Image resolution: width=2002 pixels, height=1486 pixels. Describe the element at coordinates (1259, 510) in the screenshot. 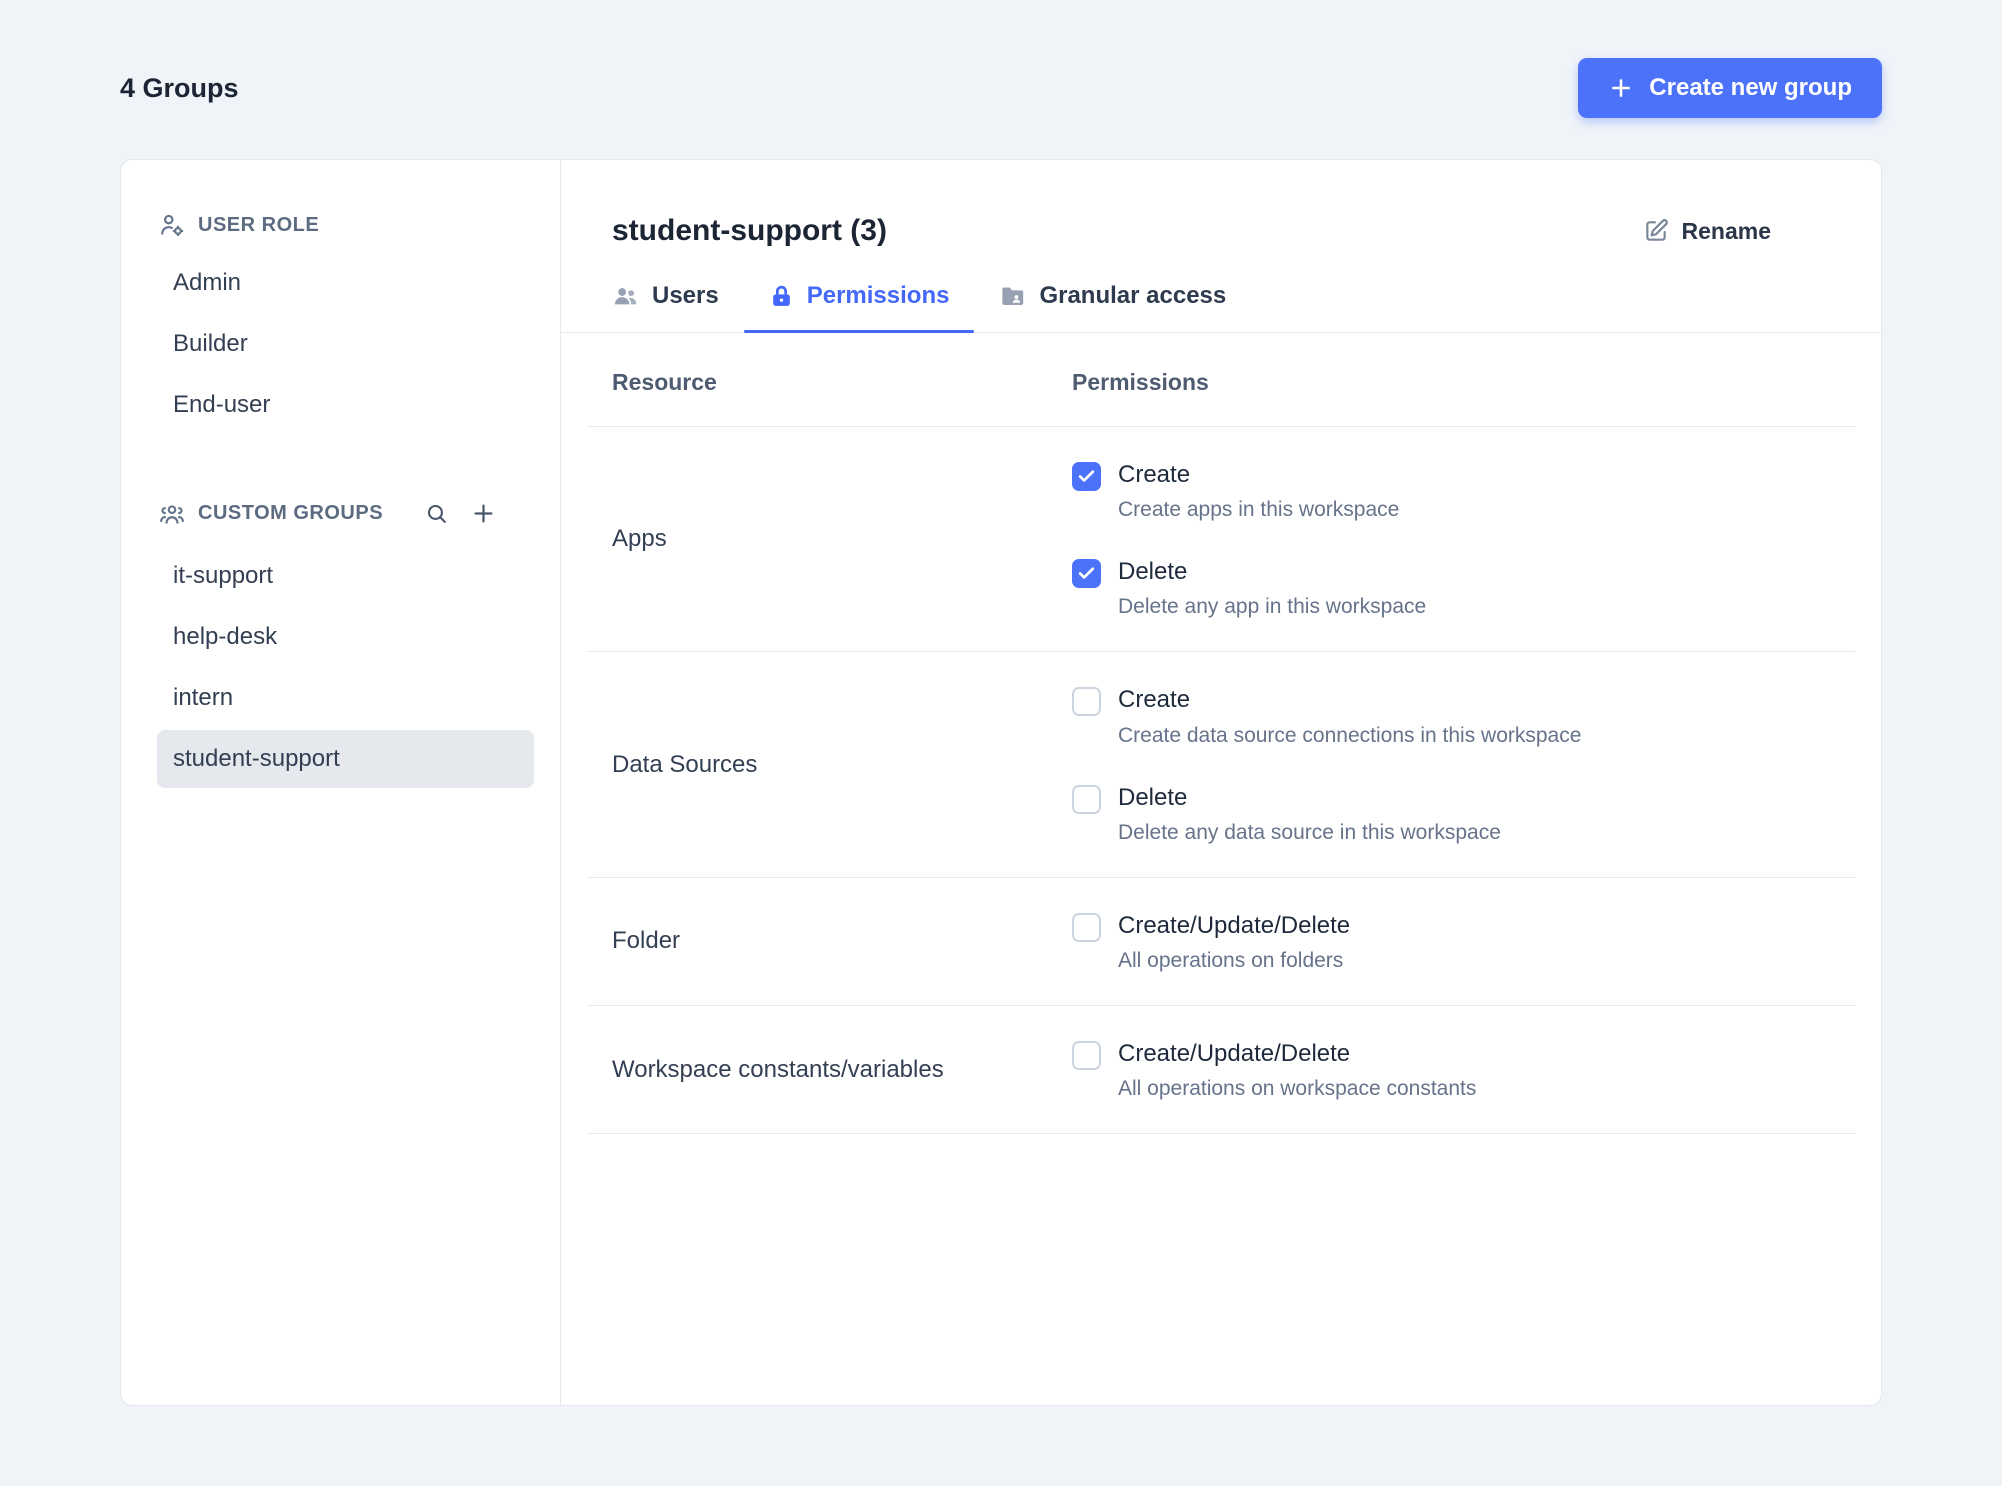

I see `permission-description: Create apps in this workspace` at that location.